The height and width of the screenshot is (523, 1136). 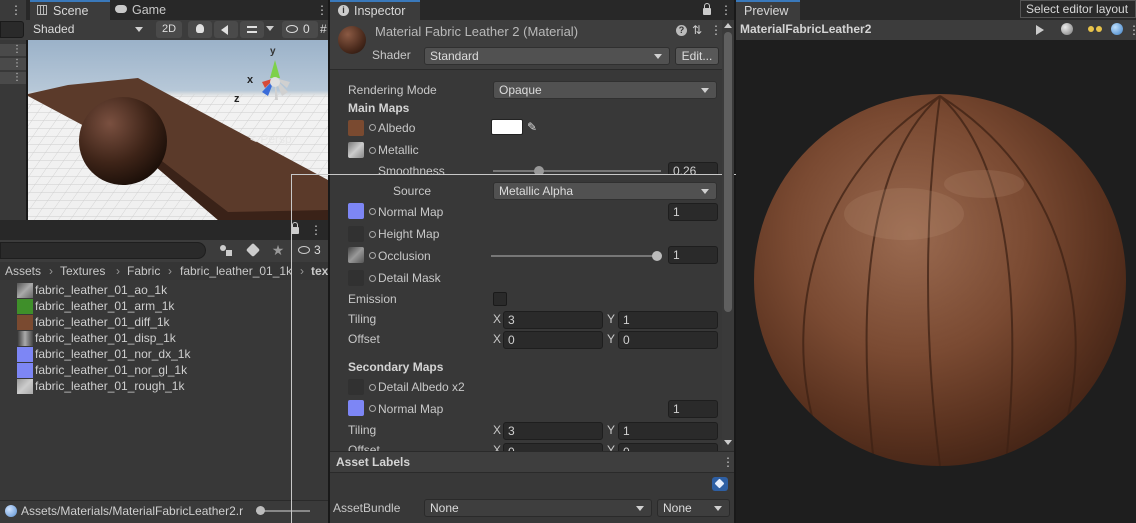 I want to click on detail-albedo-texture-slot, so click(x=356, y=387).